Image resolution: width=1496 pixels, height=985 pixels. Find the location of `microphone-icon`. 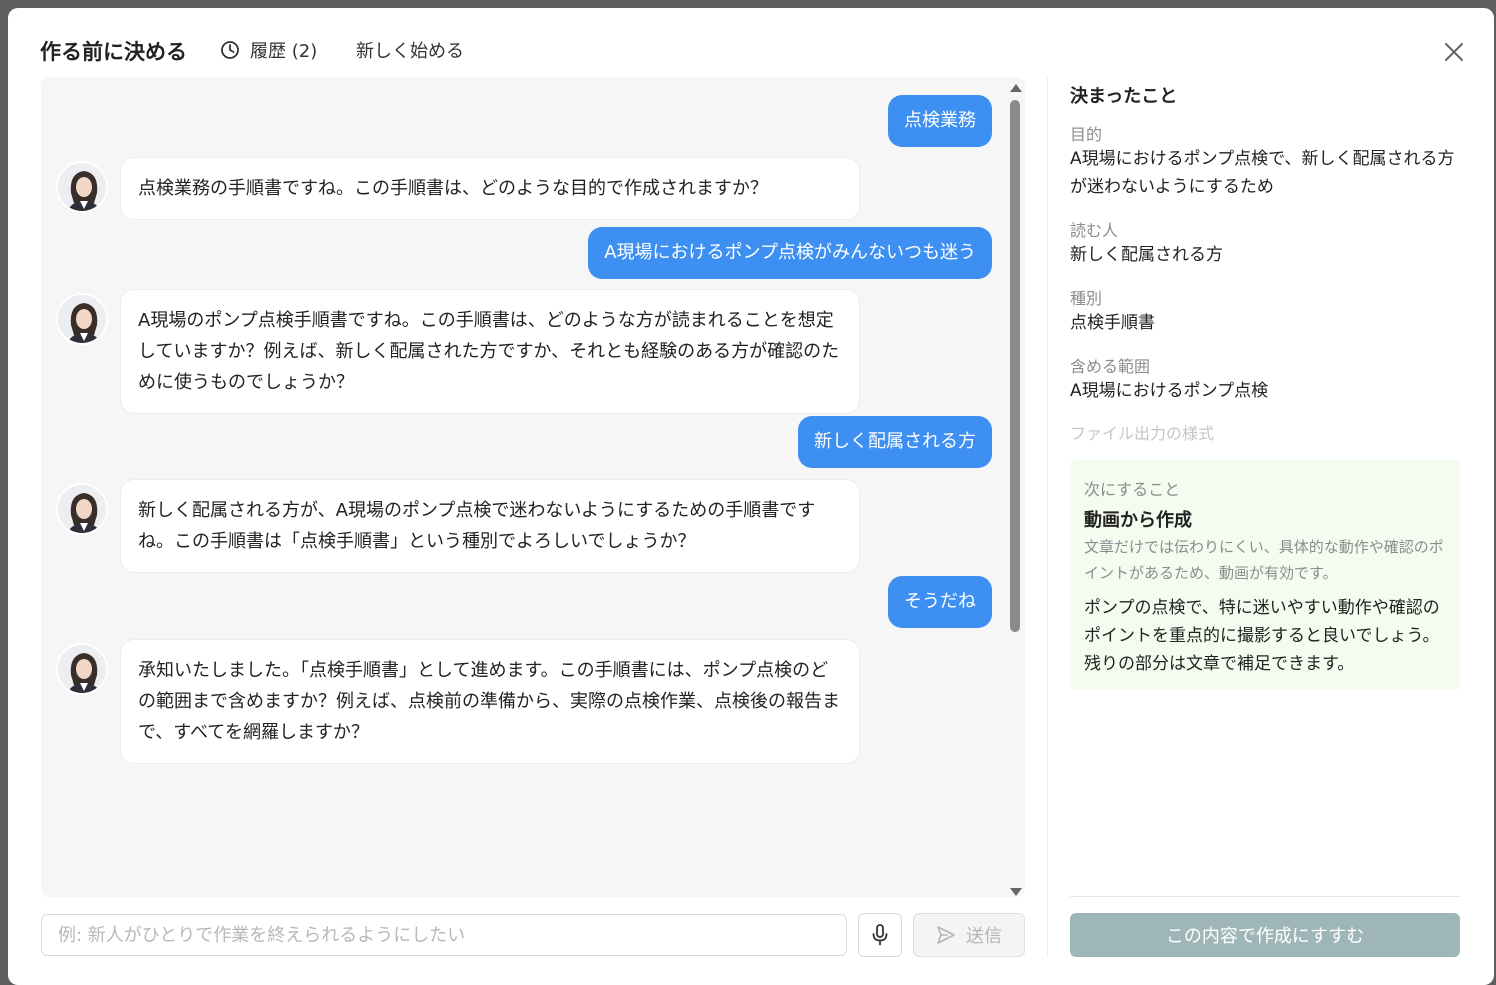

microphone-icon is located at coordinates (880, 935).